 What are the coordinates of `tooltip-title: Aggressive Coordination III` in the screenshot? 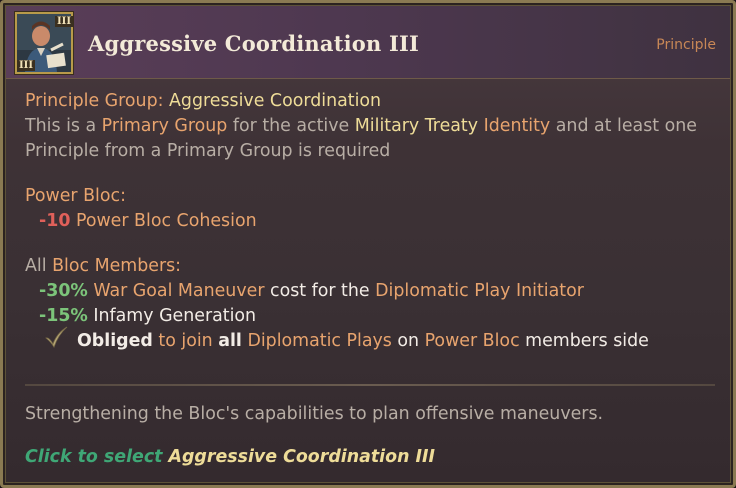 It's located at (254, 43).